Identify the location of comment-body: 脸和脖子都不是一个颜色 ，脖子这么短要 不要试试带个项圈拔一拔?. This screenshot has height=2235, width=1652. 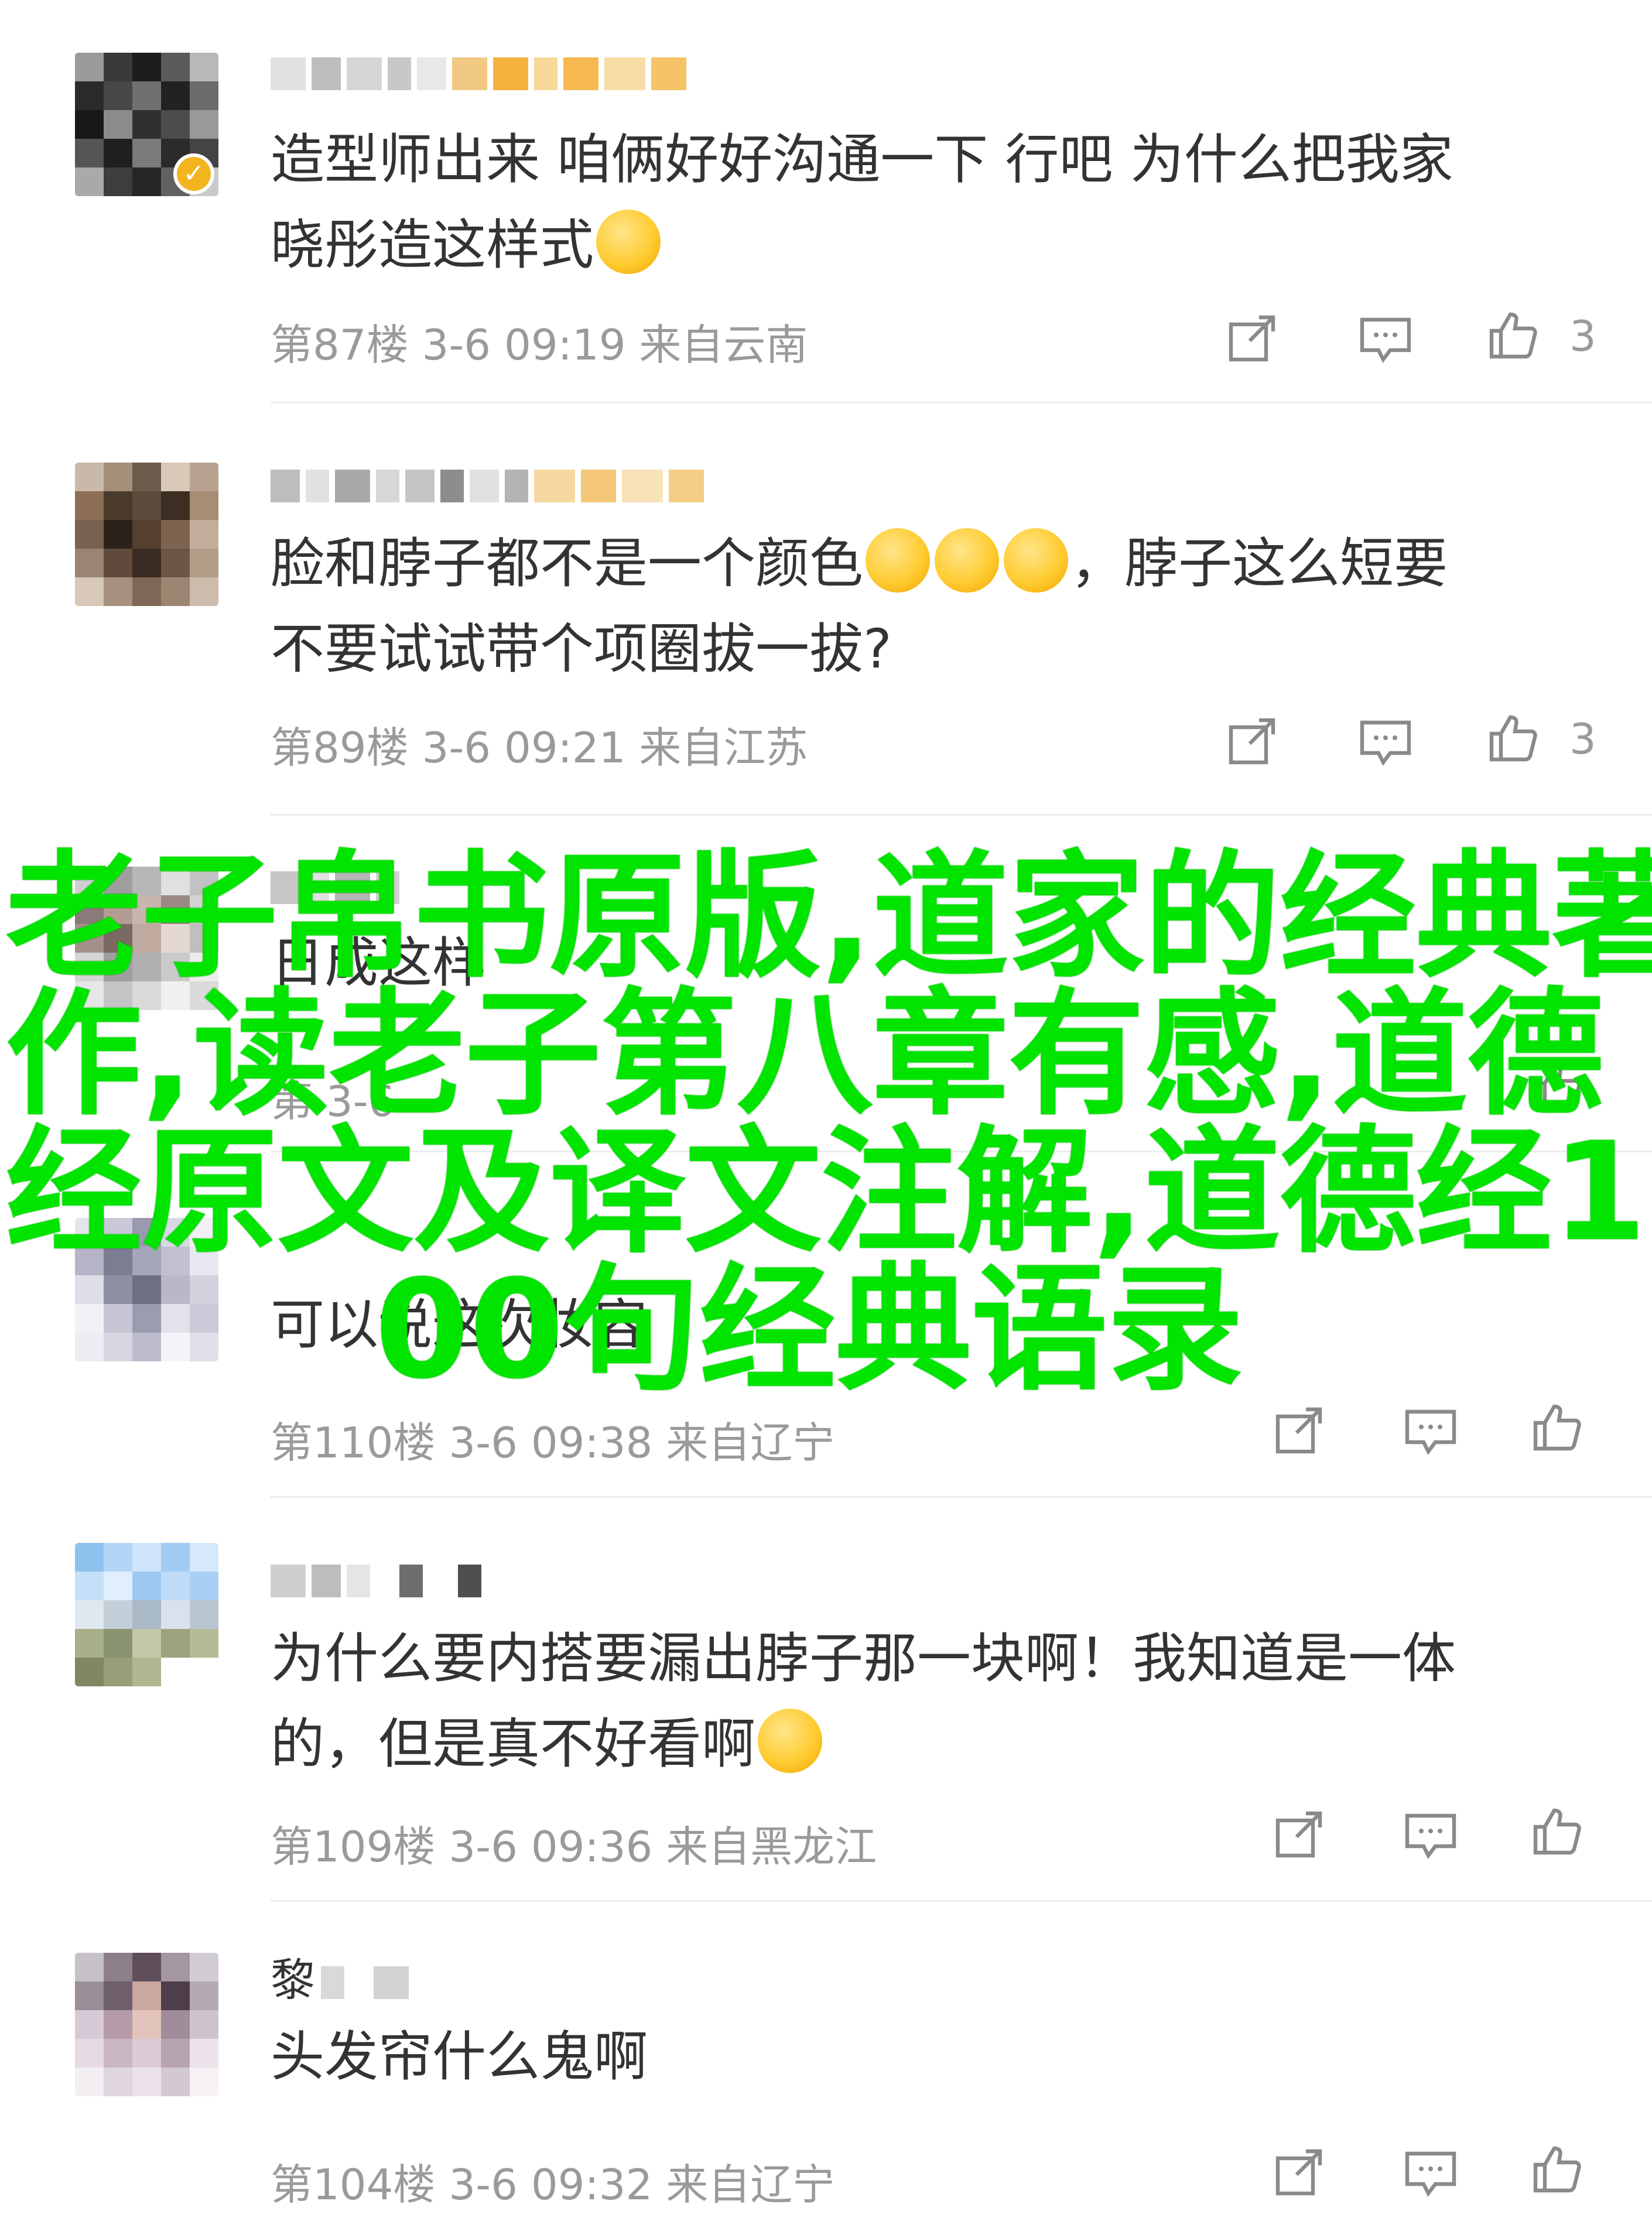
(929, 606).